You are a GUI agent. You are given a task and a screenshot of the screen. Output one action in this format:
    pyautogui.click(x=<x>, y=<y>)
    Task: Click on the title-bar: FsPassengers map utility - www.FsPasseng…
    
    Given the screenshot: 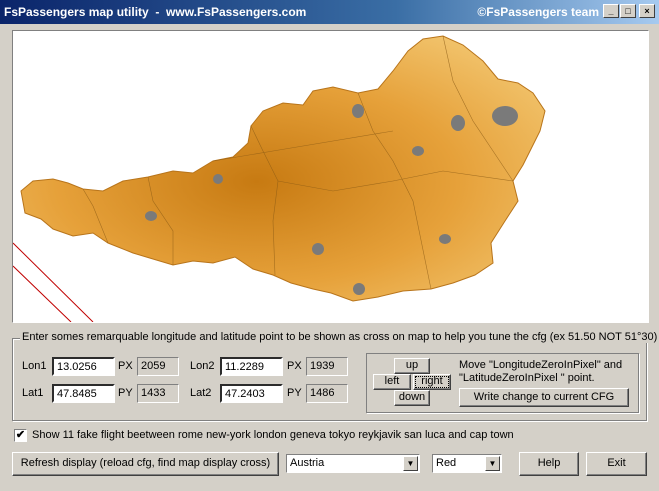 What is the action you would take?
    pyautogui.click(x=329, y=12)
    